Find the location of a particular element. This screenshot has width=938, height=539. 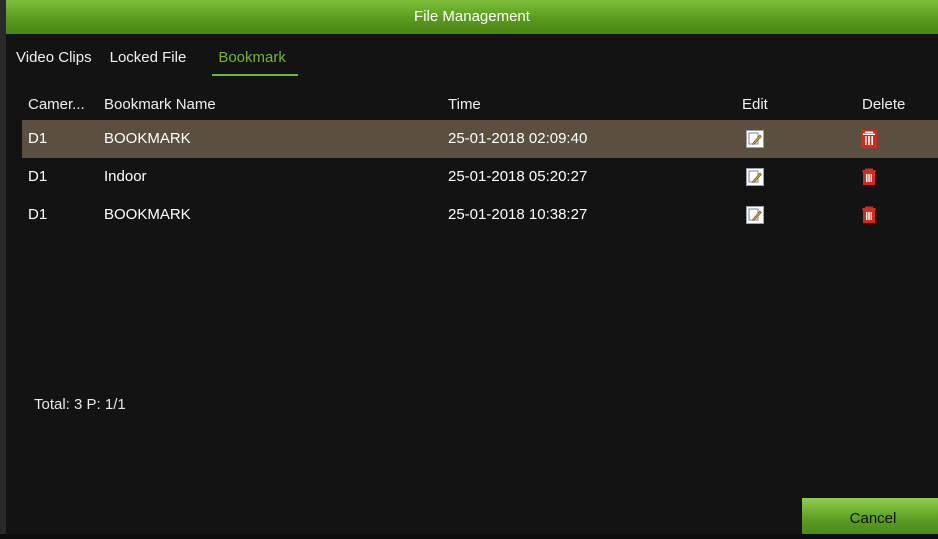

row-time: 25-01-2018 05:20:27 is located at coordinates (518, 176).